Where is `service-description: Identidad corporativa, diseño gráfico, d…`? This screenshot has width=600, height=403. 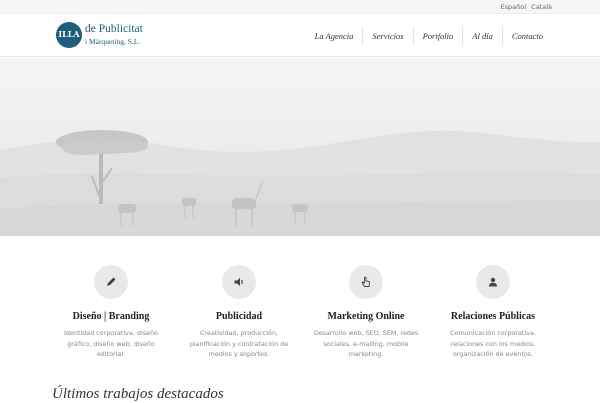 service-description: Identidad corporativa, diseño gráfico, d… is located at coordinates (111, 343).